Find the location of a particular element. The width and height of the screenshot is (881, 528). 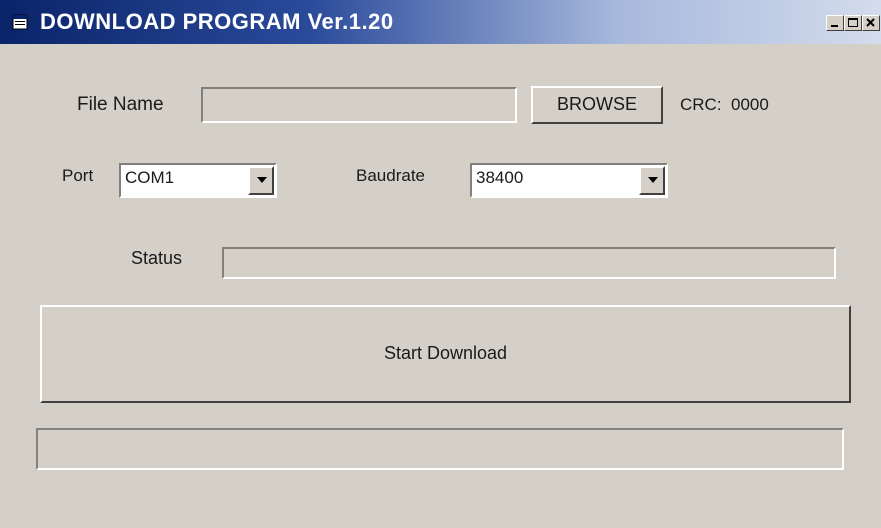

title-bar: DOWNLOAD PROGRAM Ver.1.20 is located at coordinates (440, 22).